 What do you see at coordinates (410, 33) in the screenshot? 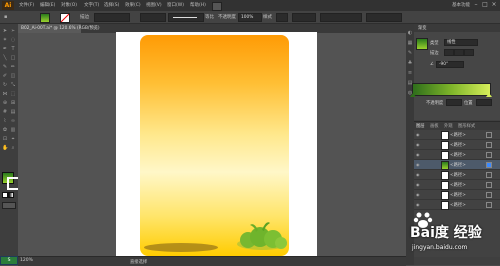
I see `color-panel-icon: ◐` at bounding box center [410, 33].